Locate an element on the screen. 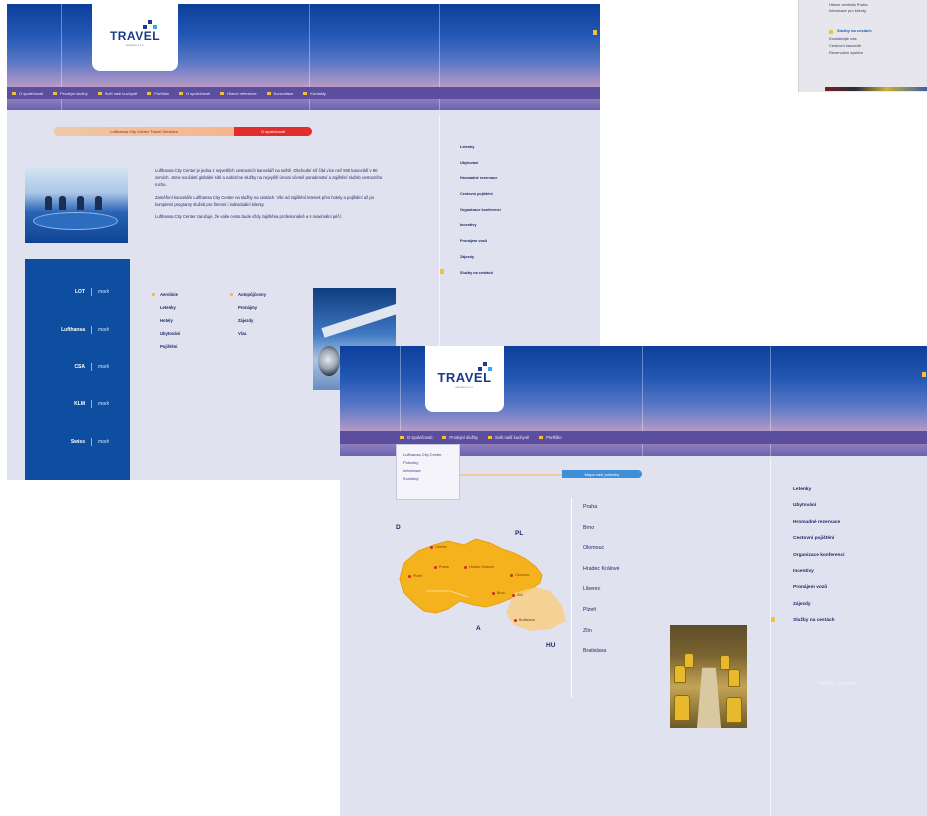 Image resolution: width=927 pixels, height=816 pixels. branch-link: Plzeň is located at coordinates (601, 617).